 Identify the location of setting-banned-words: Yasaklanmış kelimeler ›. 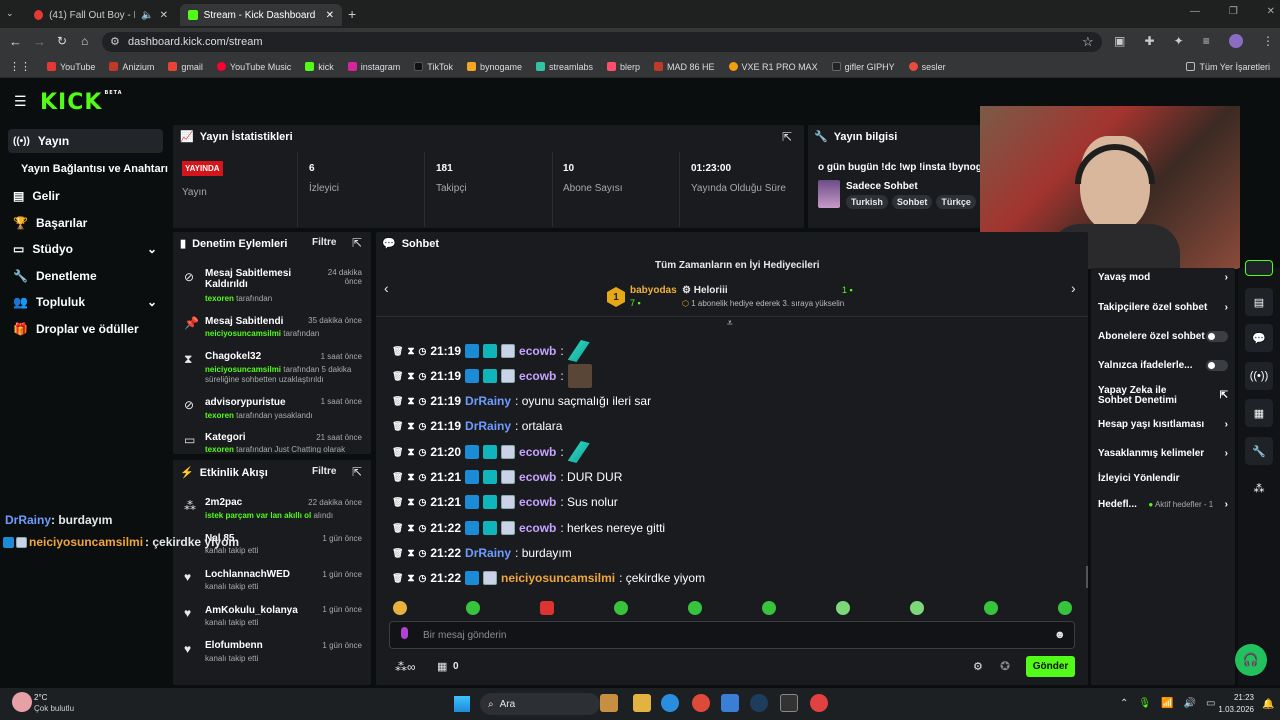
(1163, 453).